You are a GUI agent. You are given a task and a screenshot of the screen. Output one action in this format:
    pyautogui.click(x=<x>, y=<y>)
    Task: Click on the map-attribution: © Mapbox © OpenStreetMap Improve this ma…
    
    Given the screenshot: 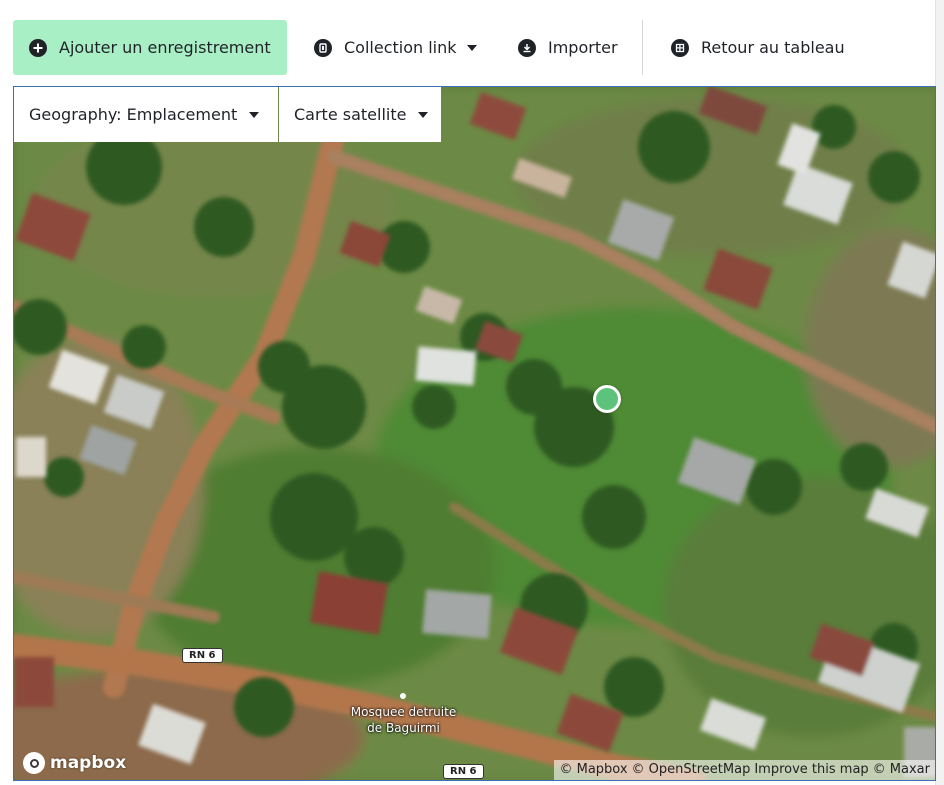 What is the action you would take?
    pyautogui.click(x=744, y=770)
    